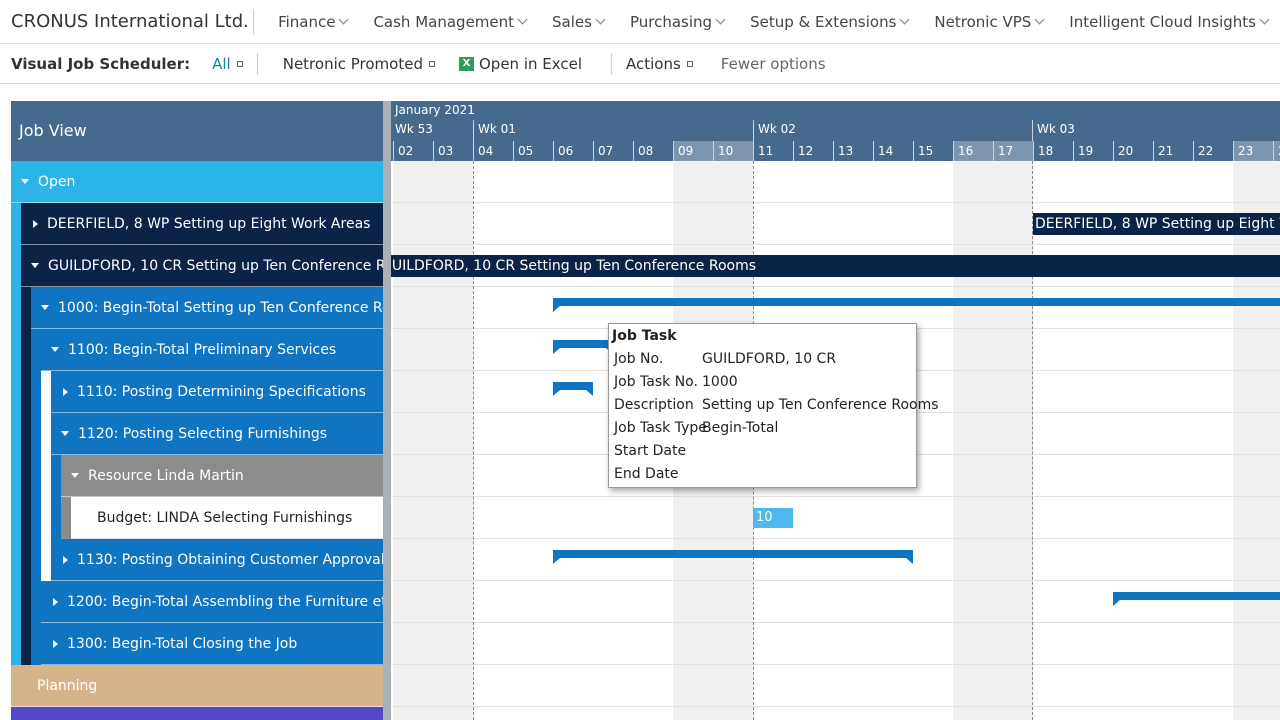  Describe the element at coordinates (222, 476) in the screenshot. I see `tree-row-resource: Resource Linda Martin` at that location.